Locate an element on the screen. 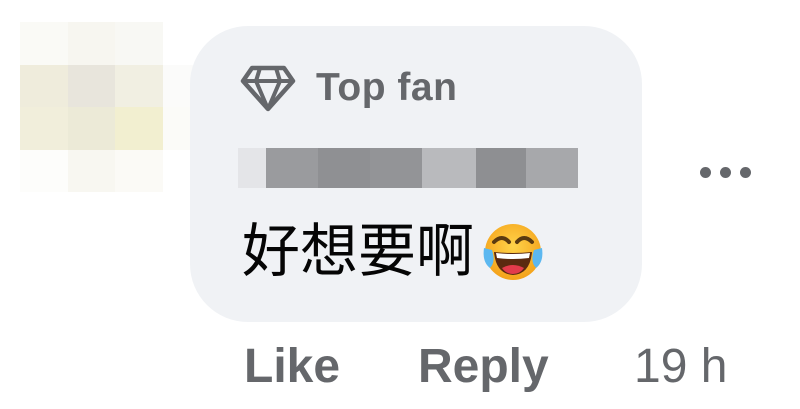 The height and width of the screenshot is (409, 800). author-name is located at coordinates (408, 168).